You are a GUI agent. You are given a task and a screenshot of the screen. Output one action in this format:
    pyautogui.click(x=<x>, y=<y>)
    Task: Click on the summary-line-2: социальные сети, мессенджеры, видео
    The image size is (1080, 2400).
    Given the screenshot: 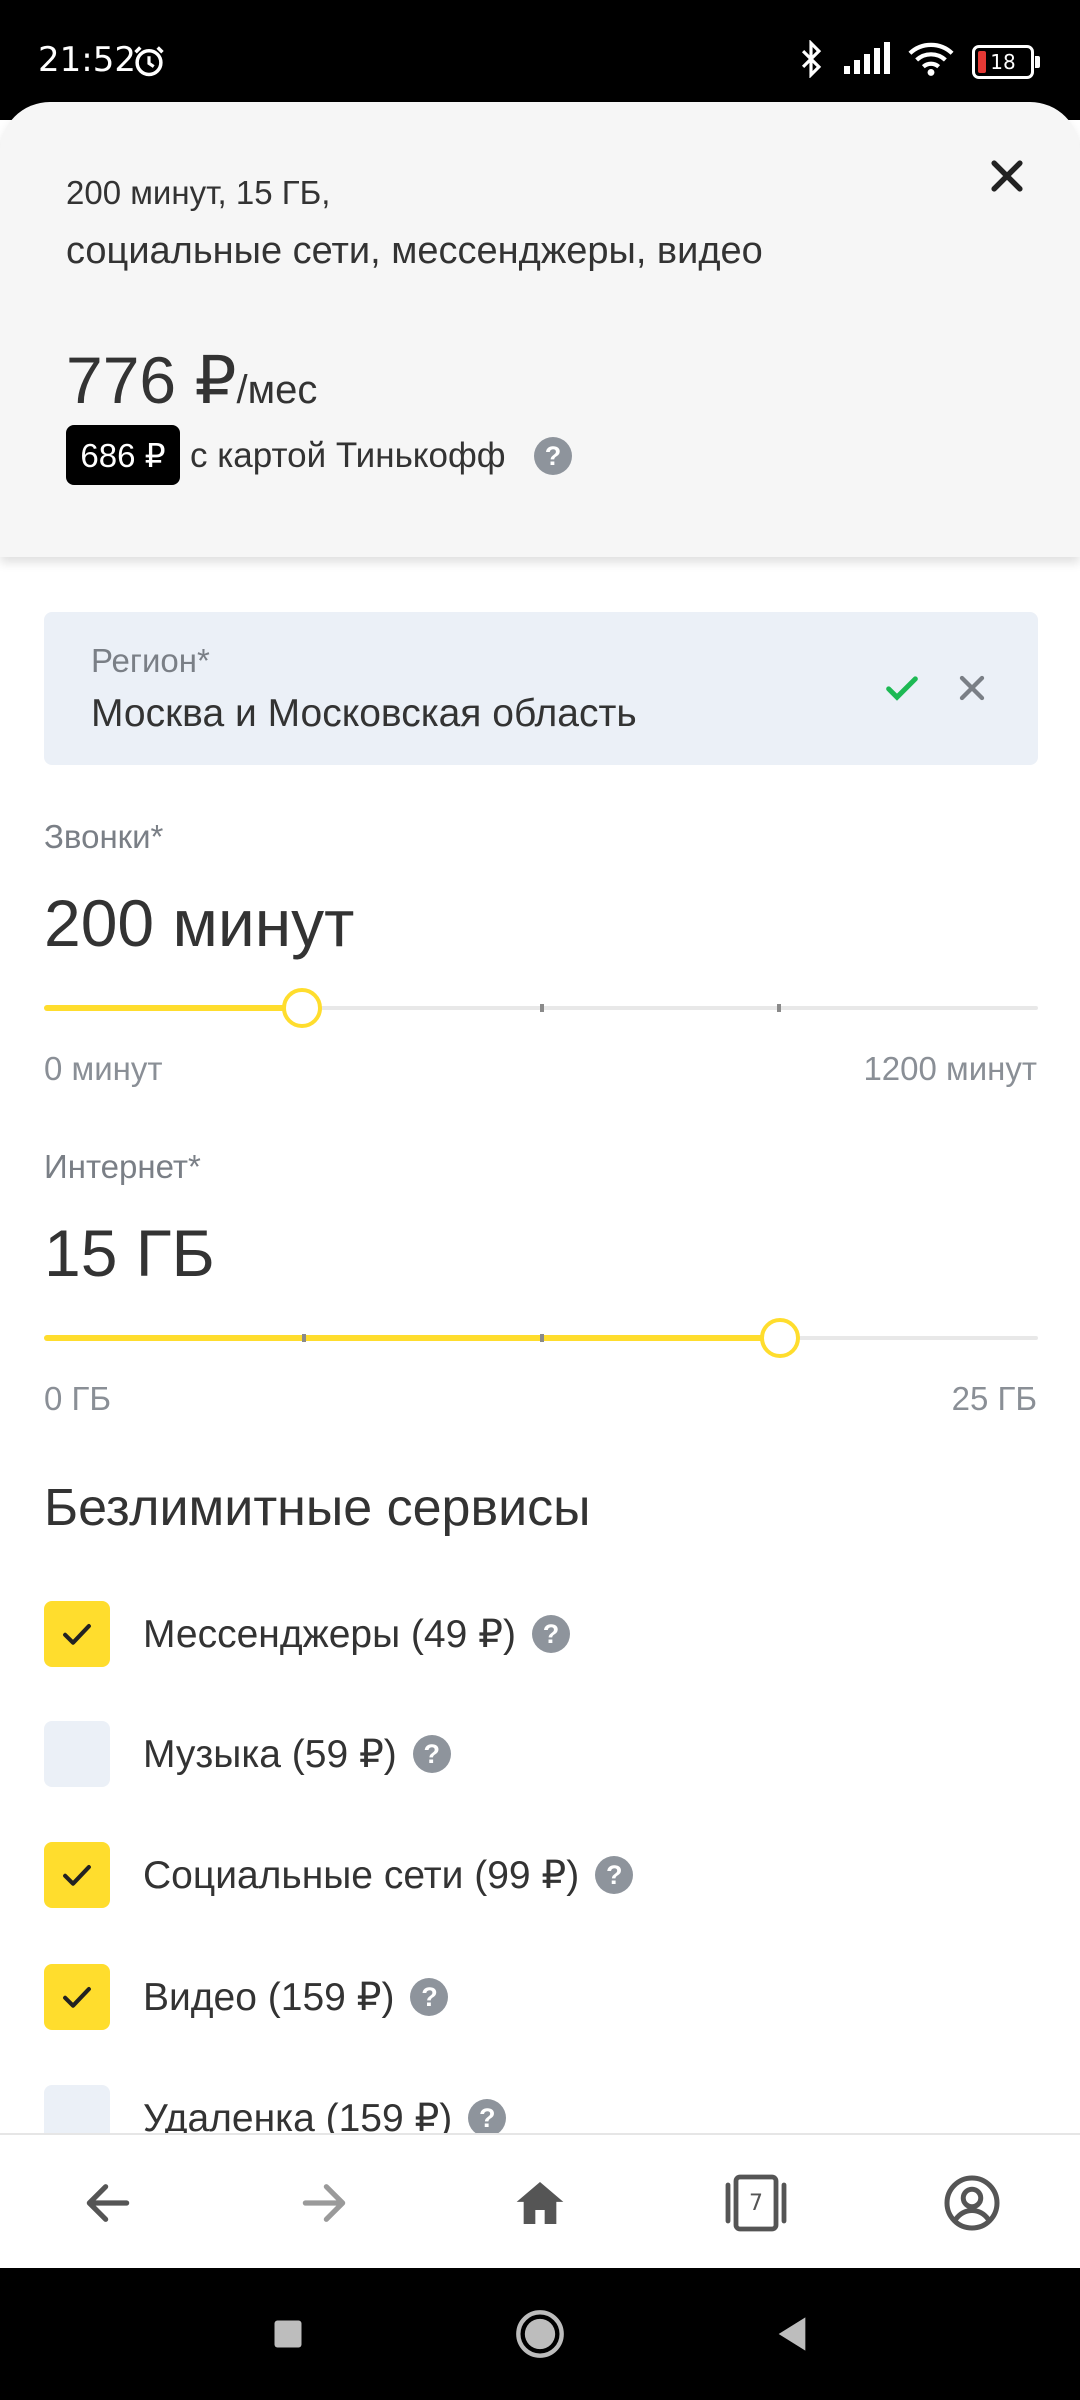 What is the action you would take?
    pyautogui.click(x=414, y=251)
    